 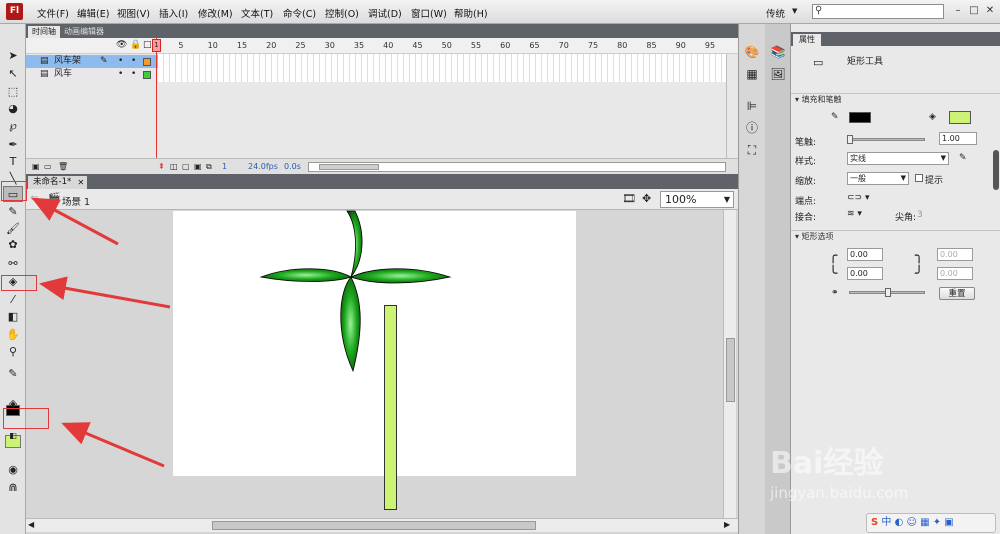 I want to click on tab-properties: 属性, so click(x=807, y=40).